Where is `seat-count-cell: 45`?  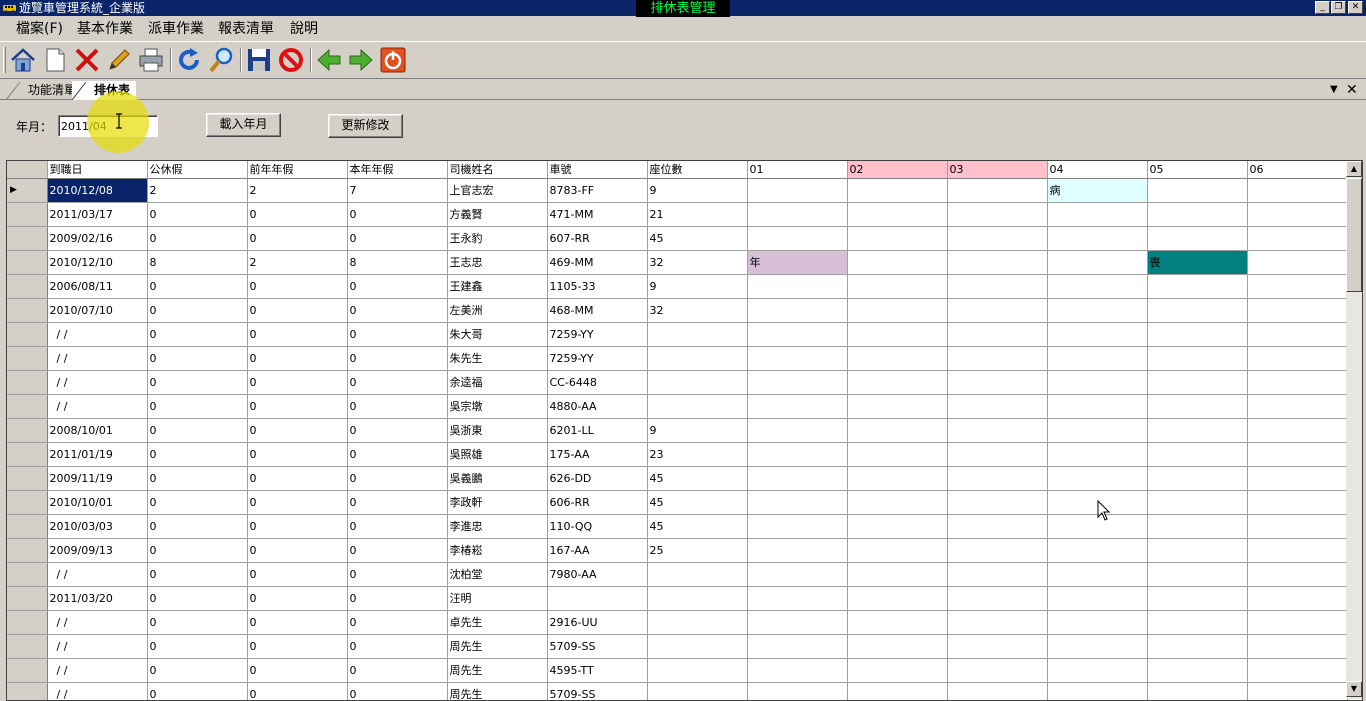 seat-count-cell: 45 is located at coordinates (697, 478).